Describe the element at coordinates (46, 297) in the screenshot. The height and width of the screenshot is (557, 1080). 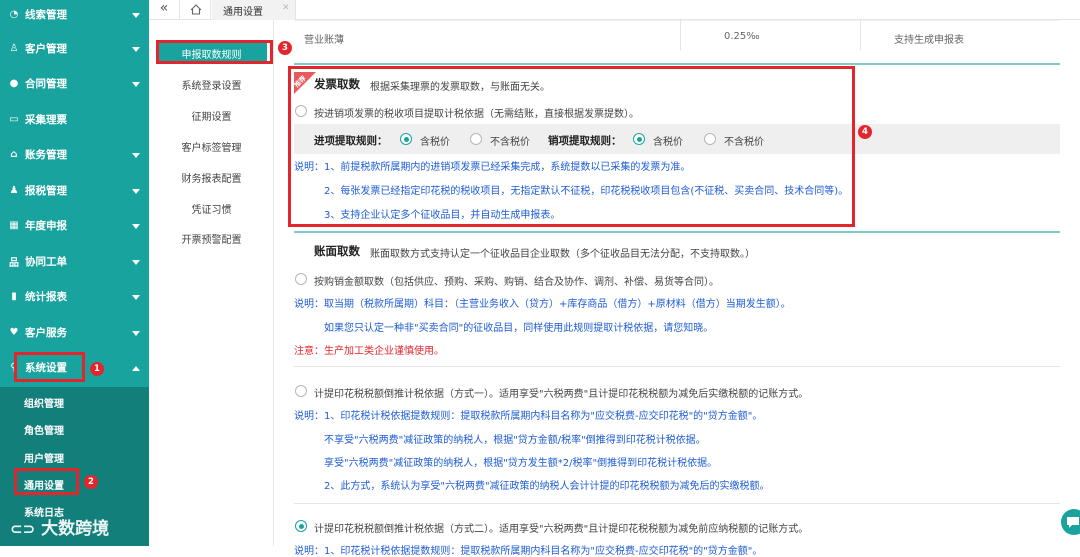
I see `sidebar-item-label: 统计报表` at that location.